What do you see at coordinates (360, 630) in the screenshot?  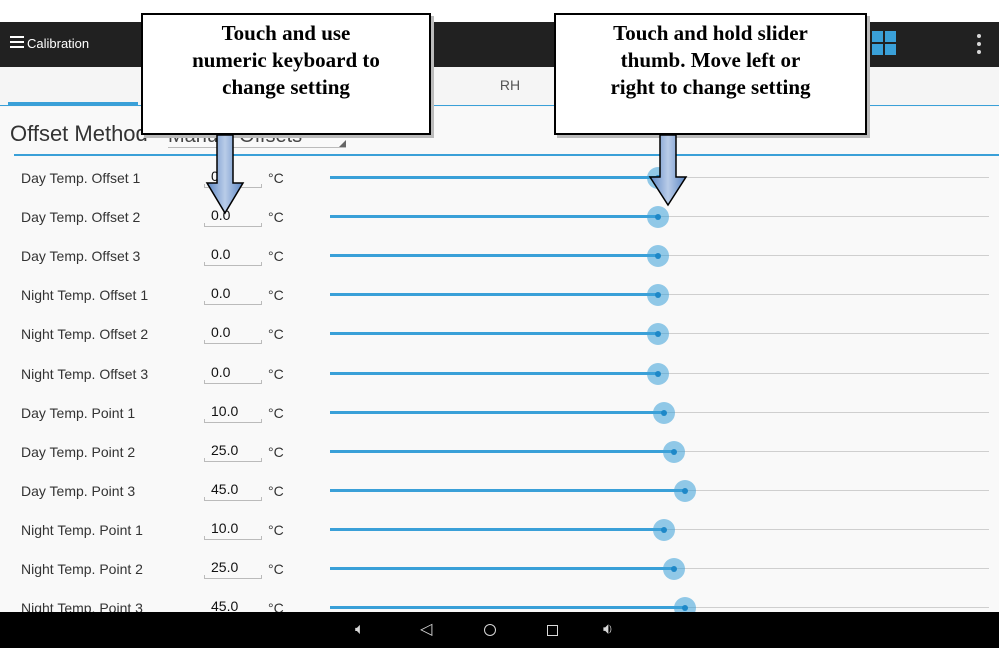 I see `volume-down-icon: 🔈︎` at bounding box center [360, 630].